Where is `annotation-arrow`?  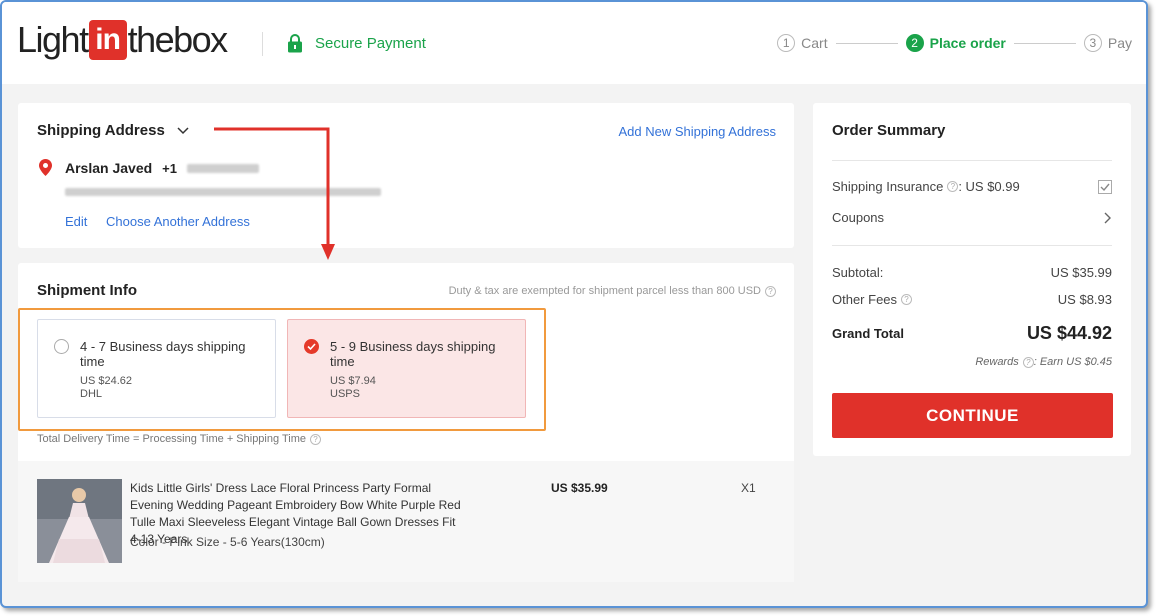 annotation-arrow is located at coordinates (274, 193).